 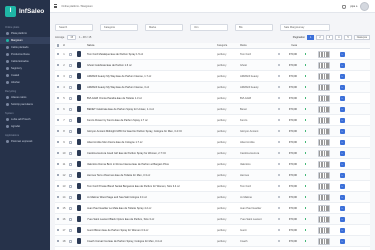 What do you see at coordinates (74, 27) in the screenshot?
I see `search-input: Search` at bounding box center [74, 27].